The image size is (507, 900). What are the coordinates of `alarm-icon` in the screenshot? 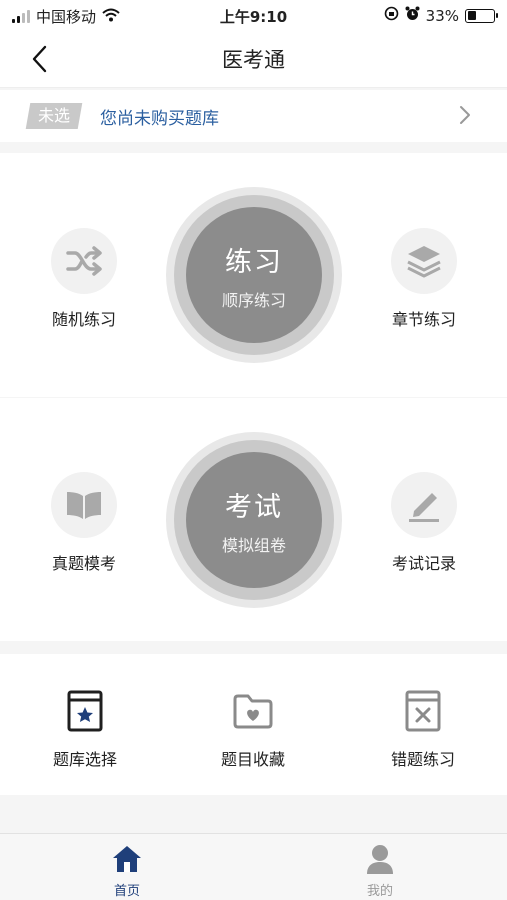 It's located at (412, 15).